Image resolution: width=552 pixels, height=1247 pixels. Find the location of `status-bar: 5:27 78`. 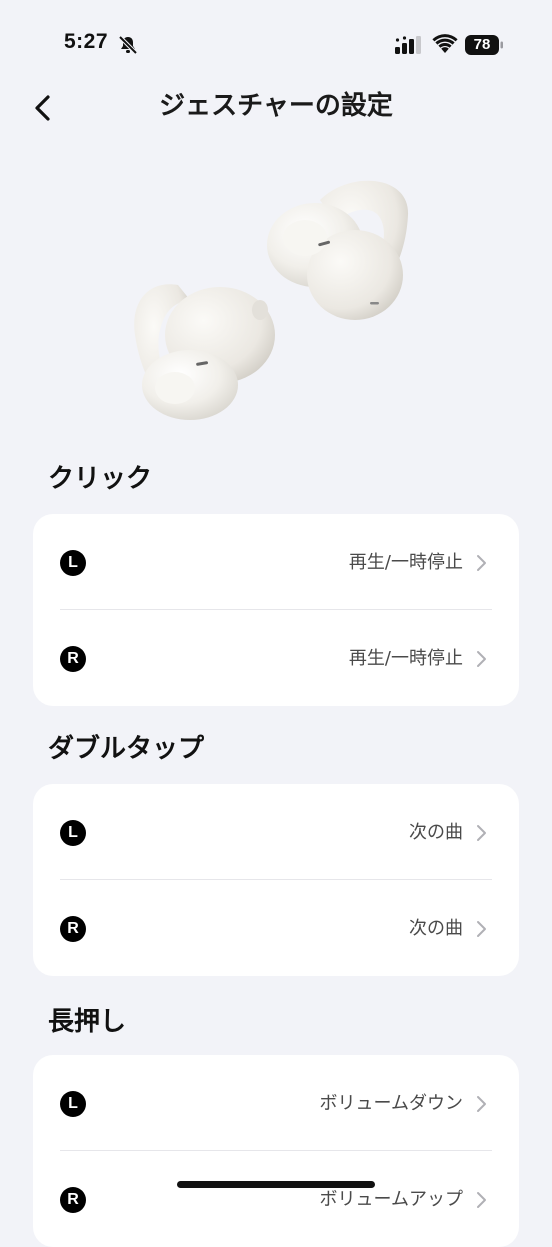

status-bar: 5:27 78 is located at coordinates (276, 45).